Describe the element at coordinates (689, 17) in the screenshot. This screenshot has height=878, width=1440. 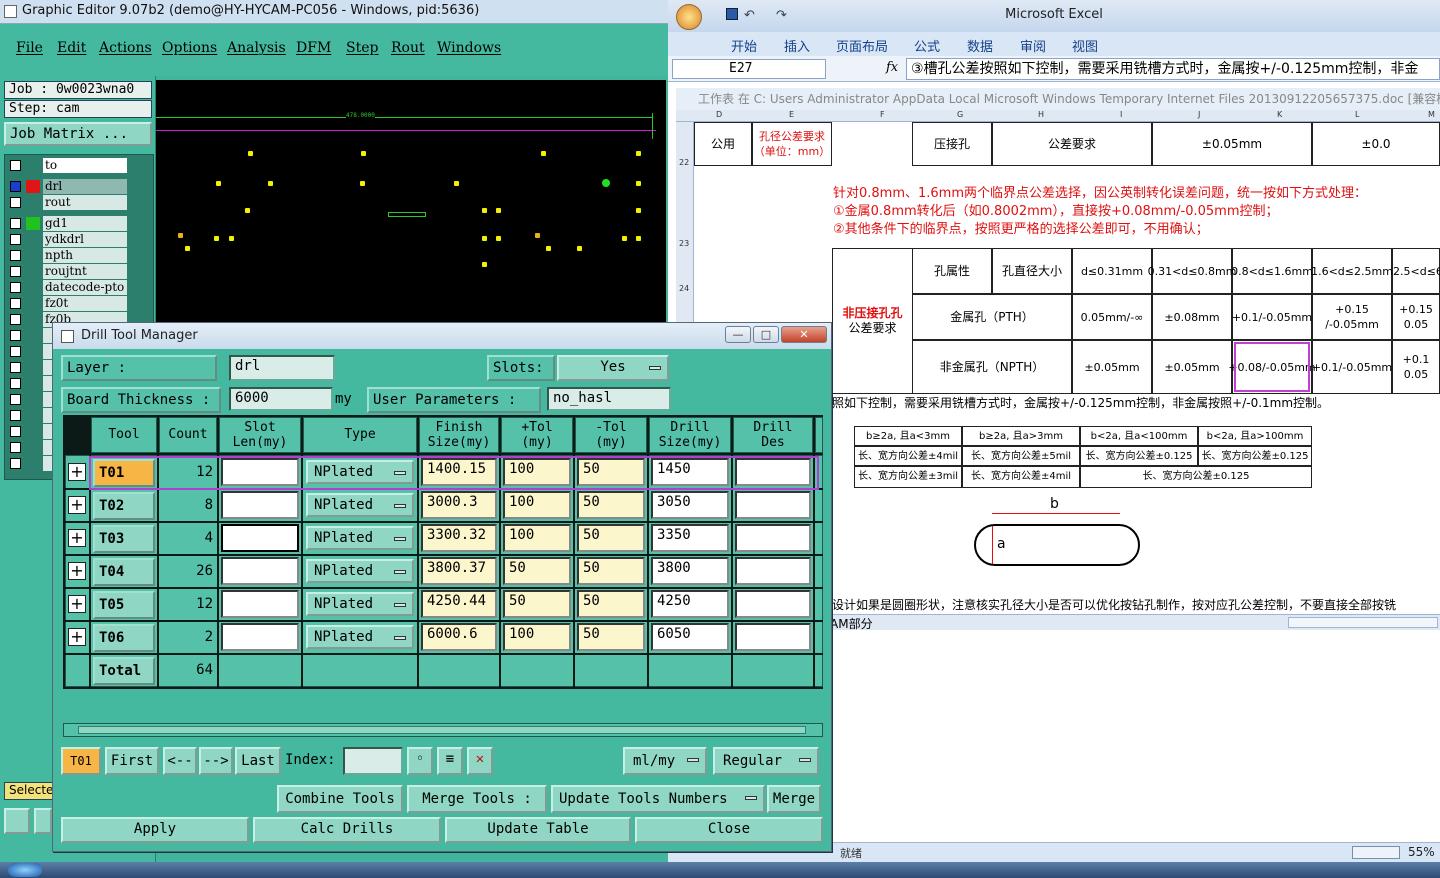
I see `office-button-icon` at that location.